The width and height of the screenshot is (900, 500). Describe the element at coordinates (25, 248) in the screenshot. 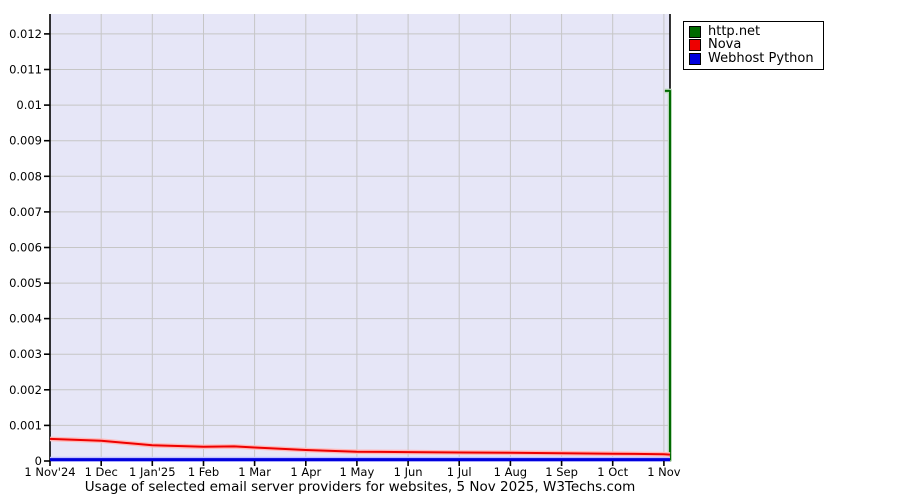

I see `y-tick-label: 0.006` at that location.